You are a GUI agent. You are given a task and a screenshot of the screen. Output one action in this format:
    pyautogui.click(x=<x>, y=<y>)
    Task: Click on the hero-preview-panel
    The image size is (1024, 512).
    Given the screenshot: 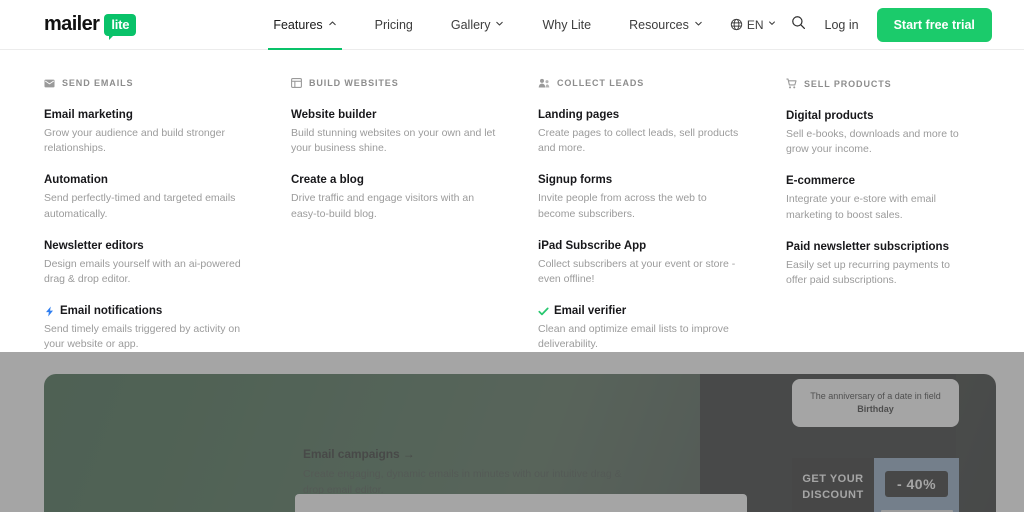 What is the action you would take?
    pyautogui.click(x=521, y=503)
    